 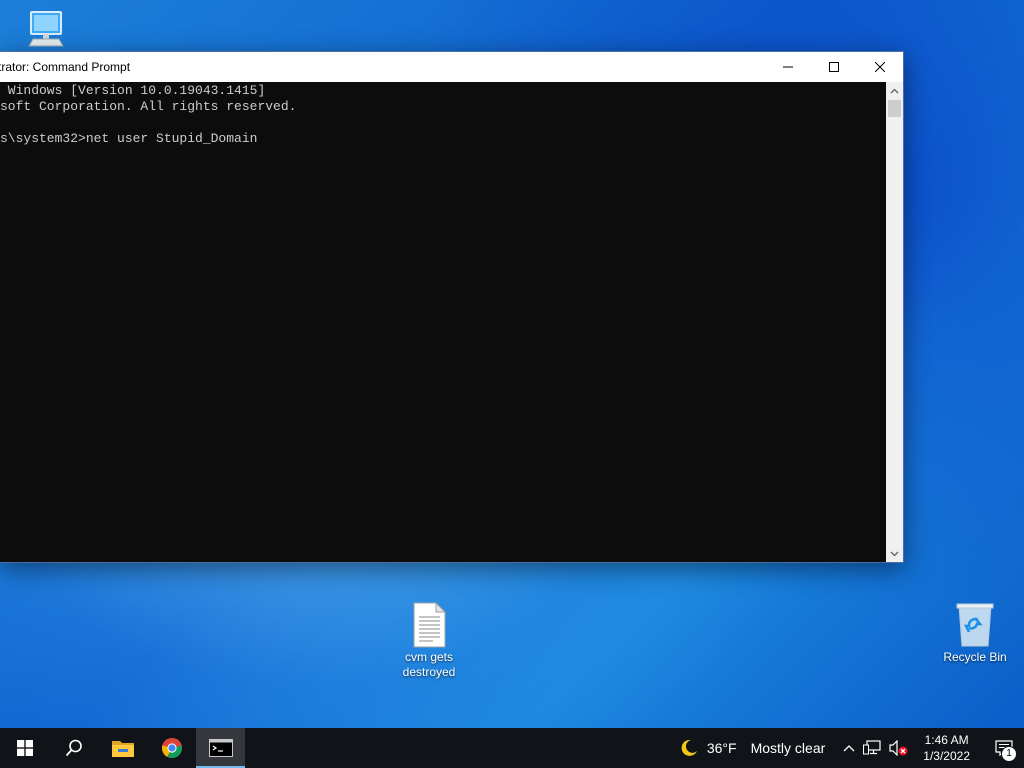 I want to click on volume-button, so click(x=899, y=748).